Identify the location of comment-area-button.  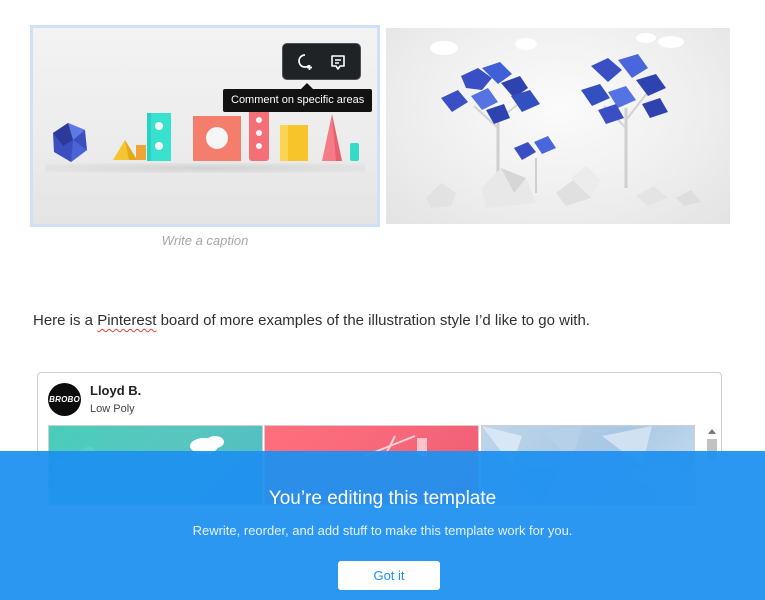
(305, 62).